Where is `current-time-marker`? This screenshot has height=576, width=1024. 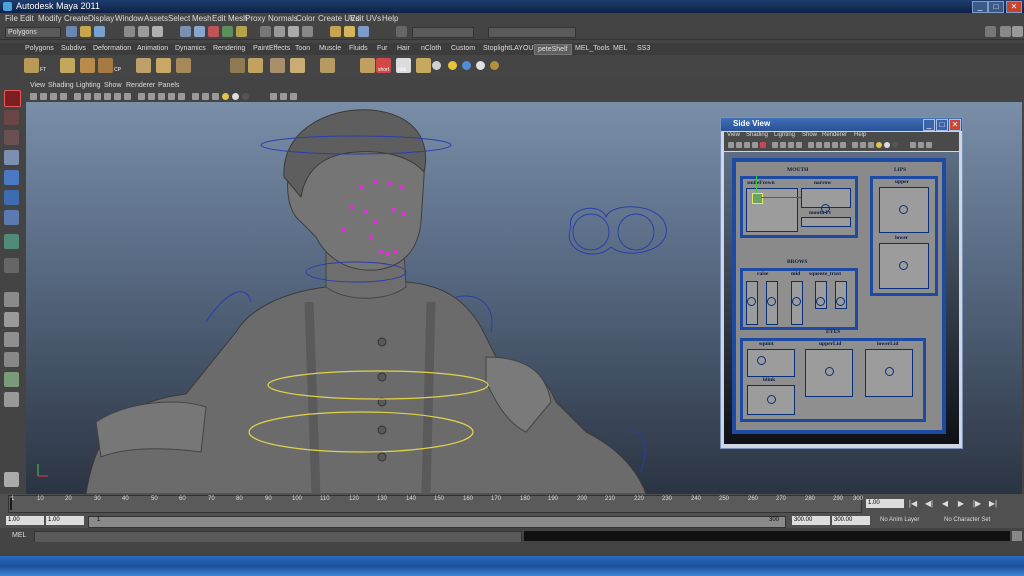
current-time-marker is located at coordinates (11, 504).